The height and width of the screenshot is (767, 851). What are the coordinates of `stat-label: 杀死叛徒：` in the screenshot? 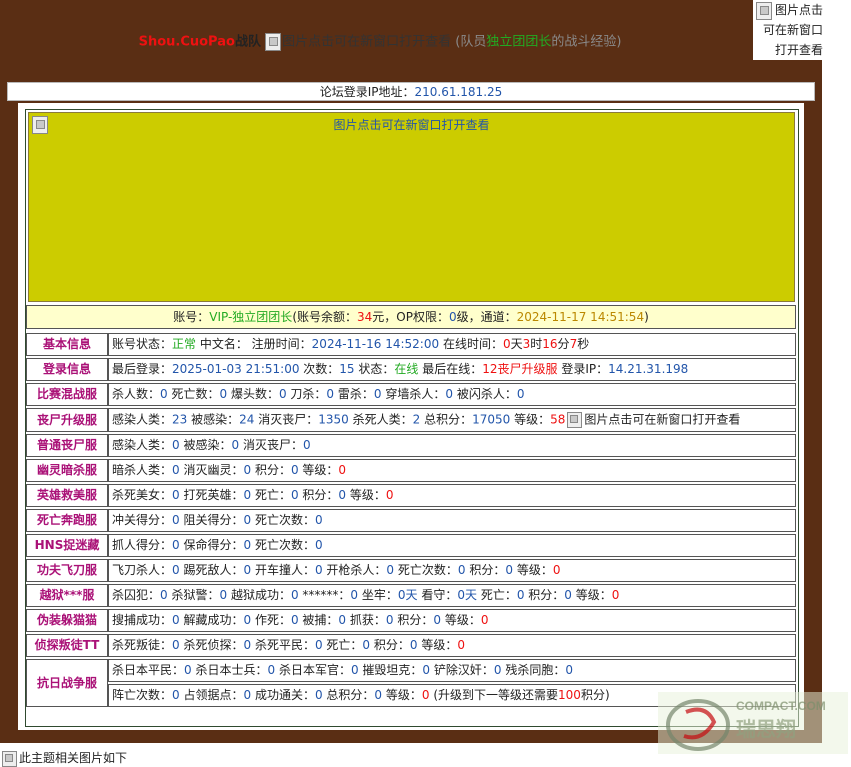 It's located at (142, 645).